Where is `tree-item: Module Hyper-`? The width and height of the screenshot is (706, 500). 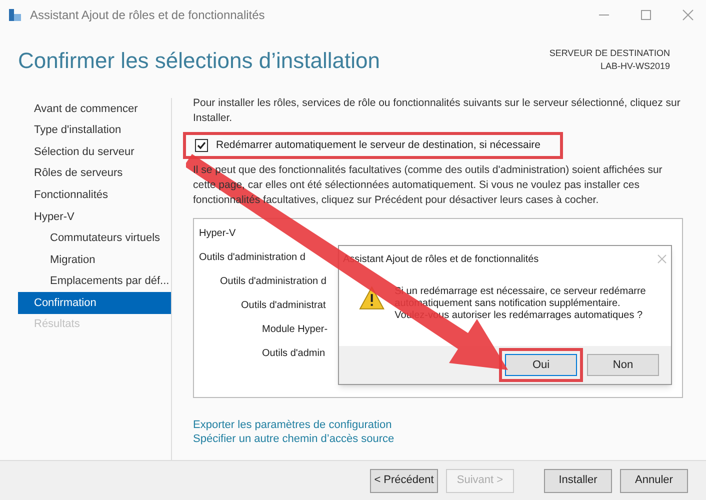 tree-item: Module Hyper- is located at coordinates (295, 329).